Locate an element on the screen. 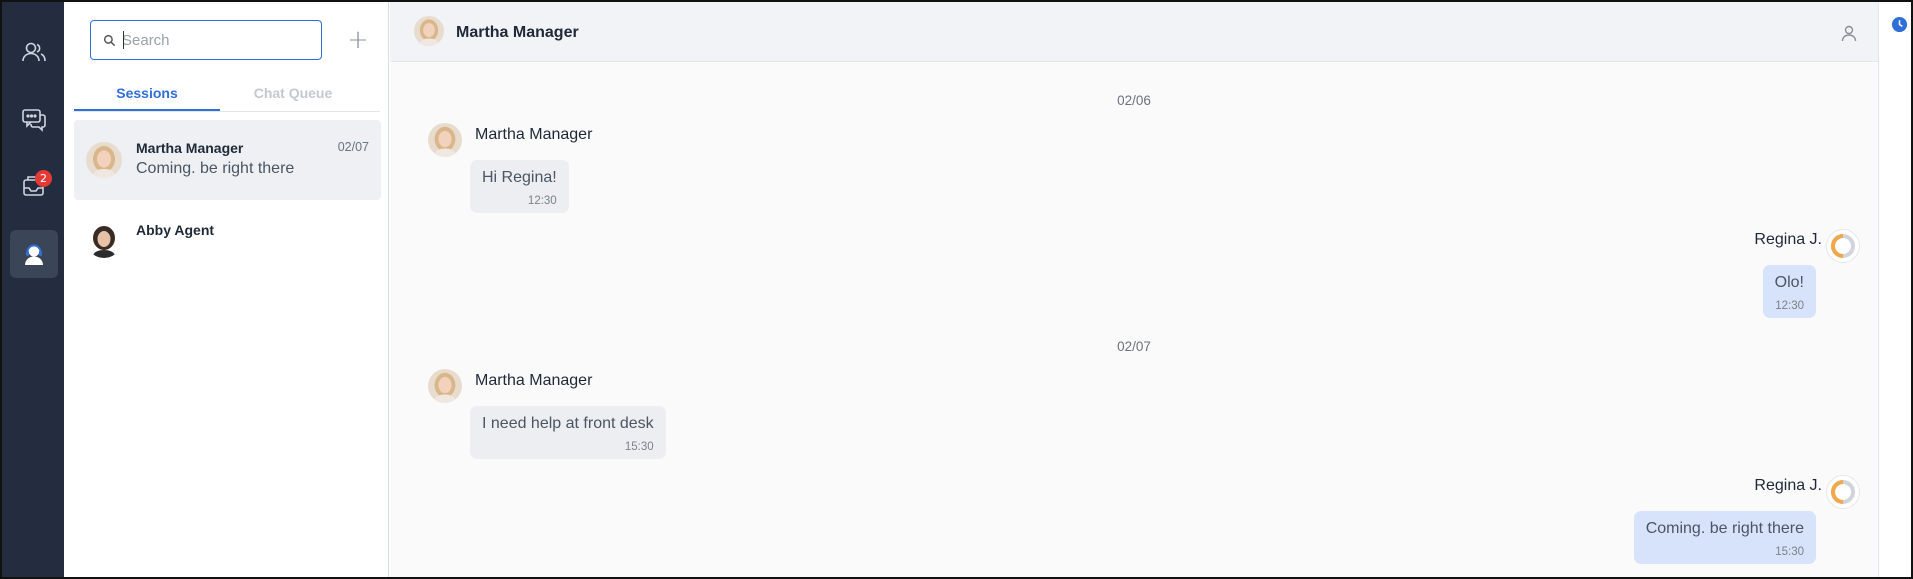 This screenshot has width=1913, height=579. inbox-badge: 2 is located at coordinates (43, 178).